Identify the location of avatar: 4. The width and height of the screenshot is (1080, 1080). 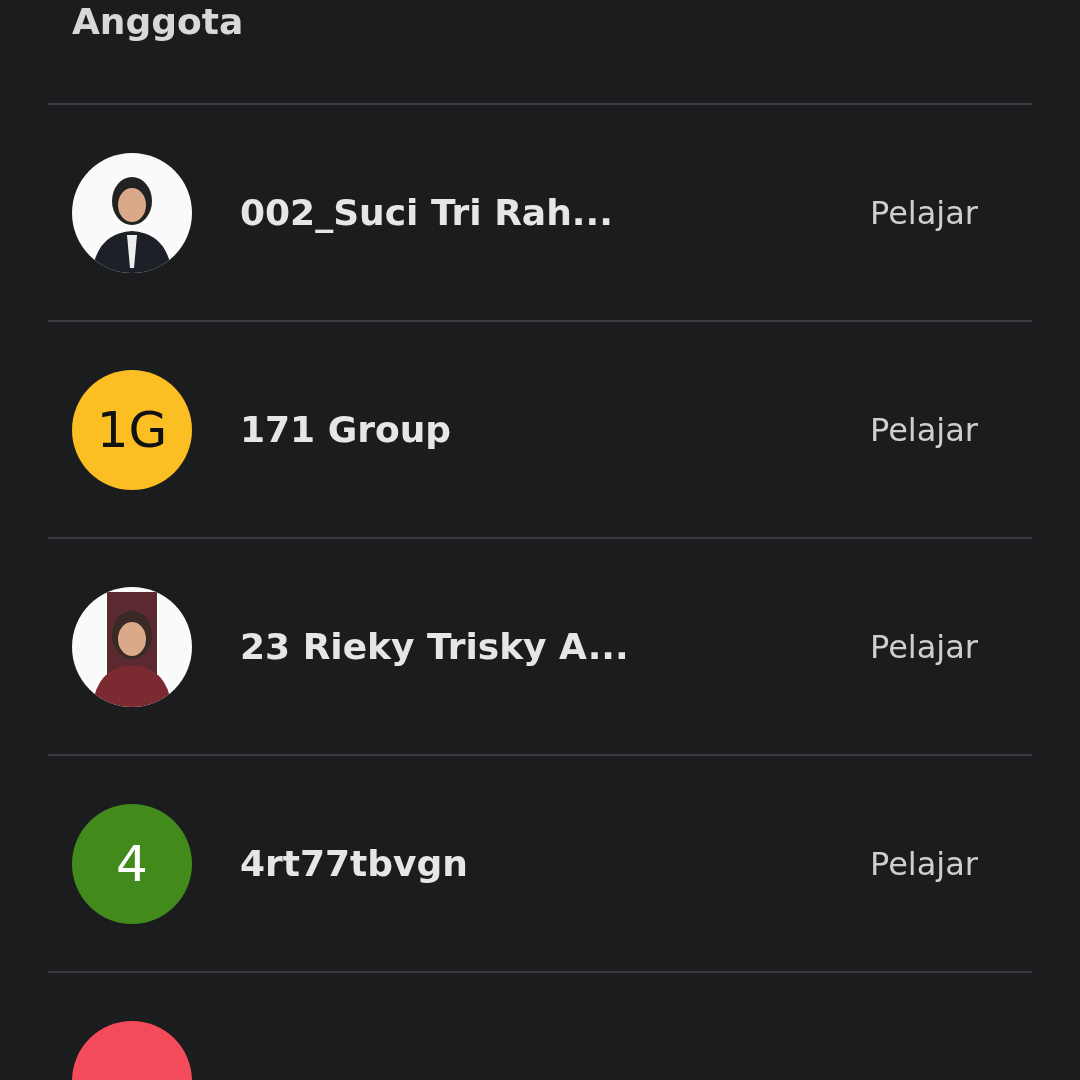
(132, 863).